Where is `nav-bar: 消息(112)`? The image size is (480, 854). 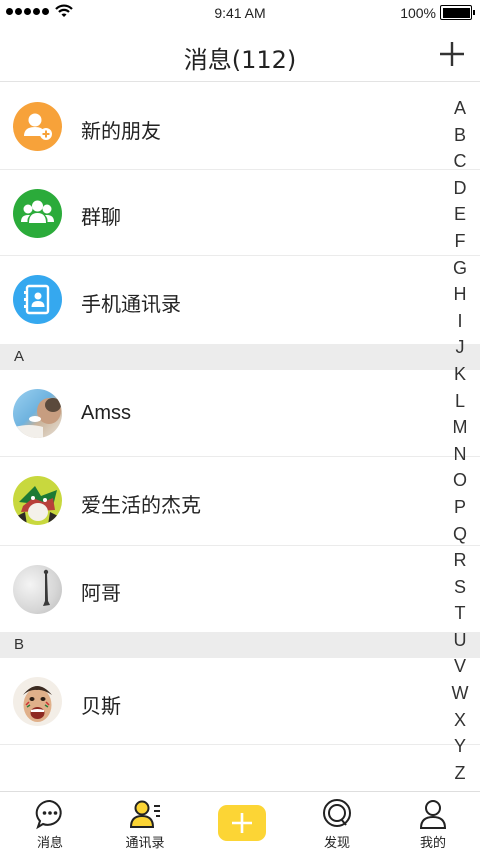
nav-bar: 消息(112) is located at coordinates (240, 54).